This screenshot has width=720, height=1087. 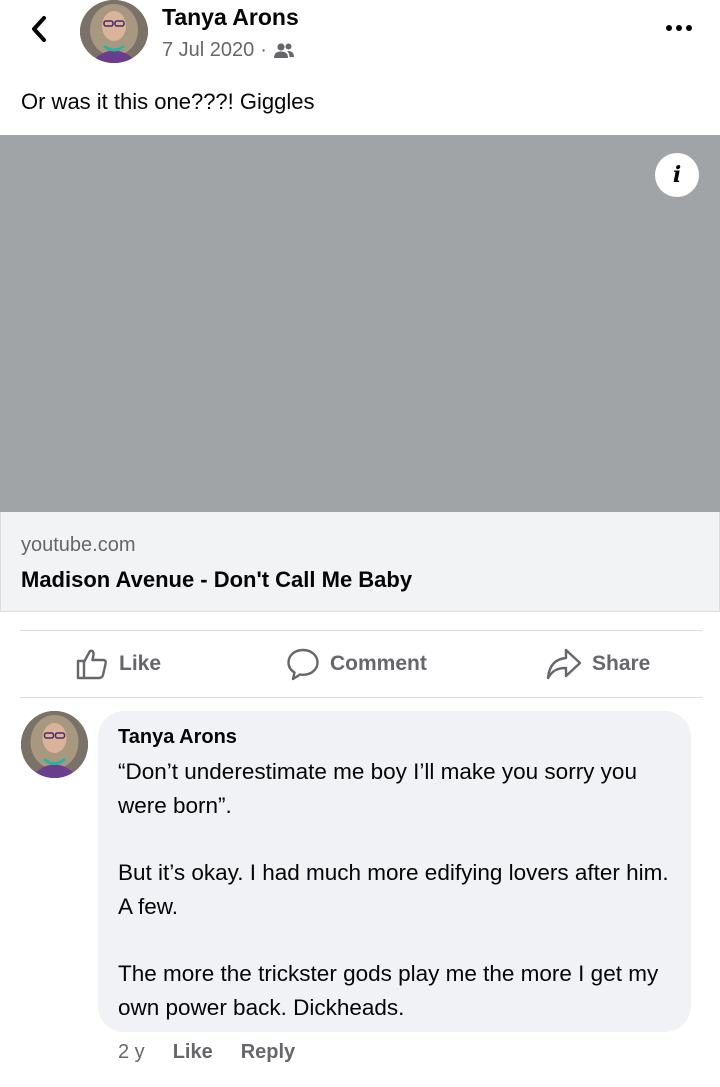 What do you see at coordinates (360, 35) in the screenshot?
I see `post-header: Tanya Arons 7 Jul 2020 ·` at bounding box center [360, 35].